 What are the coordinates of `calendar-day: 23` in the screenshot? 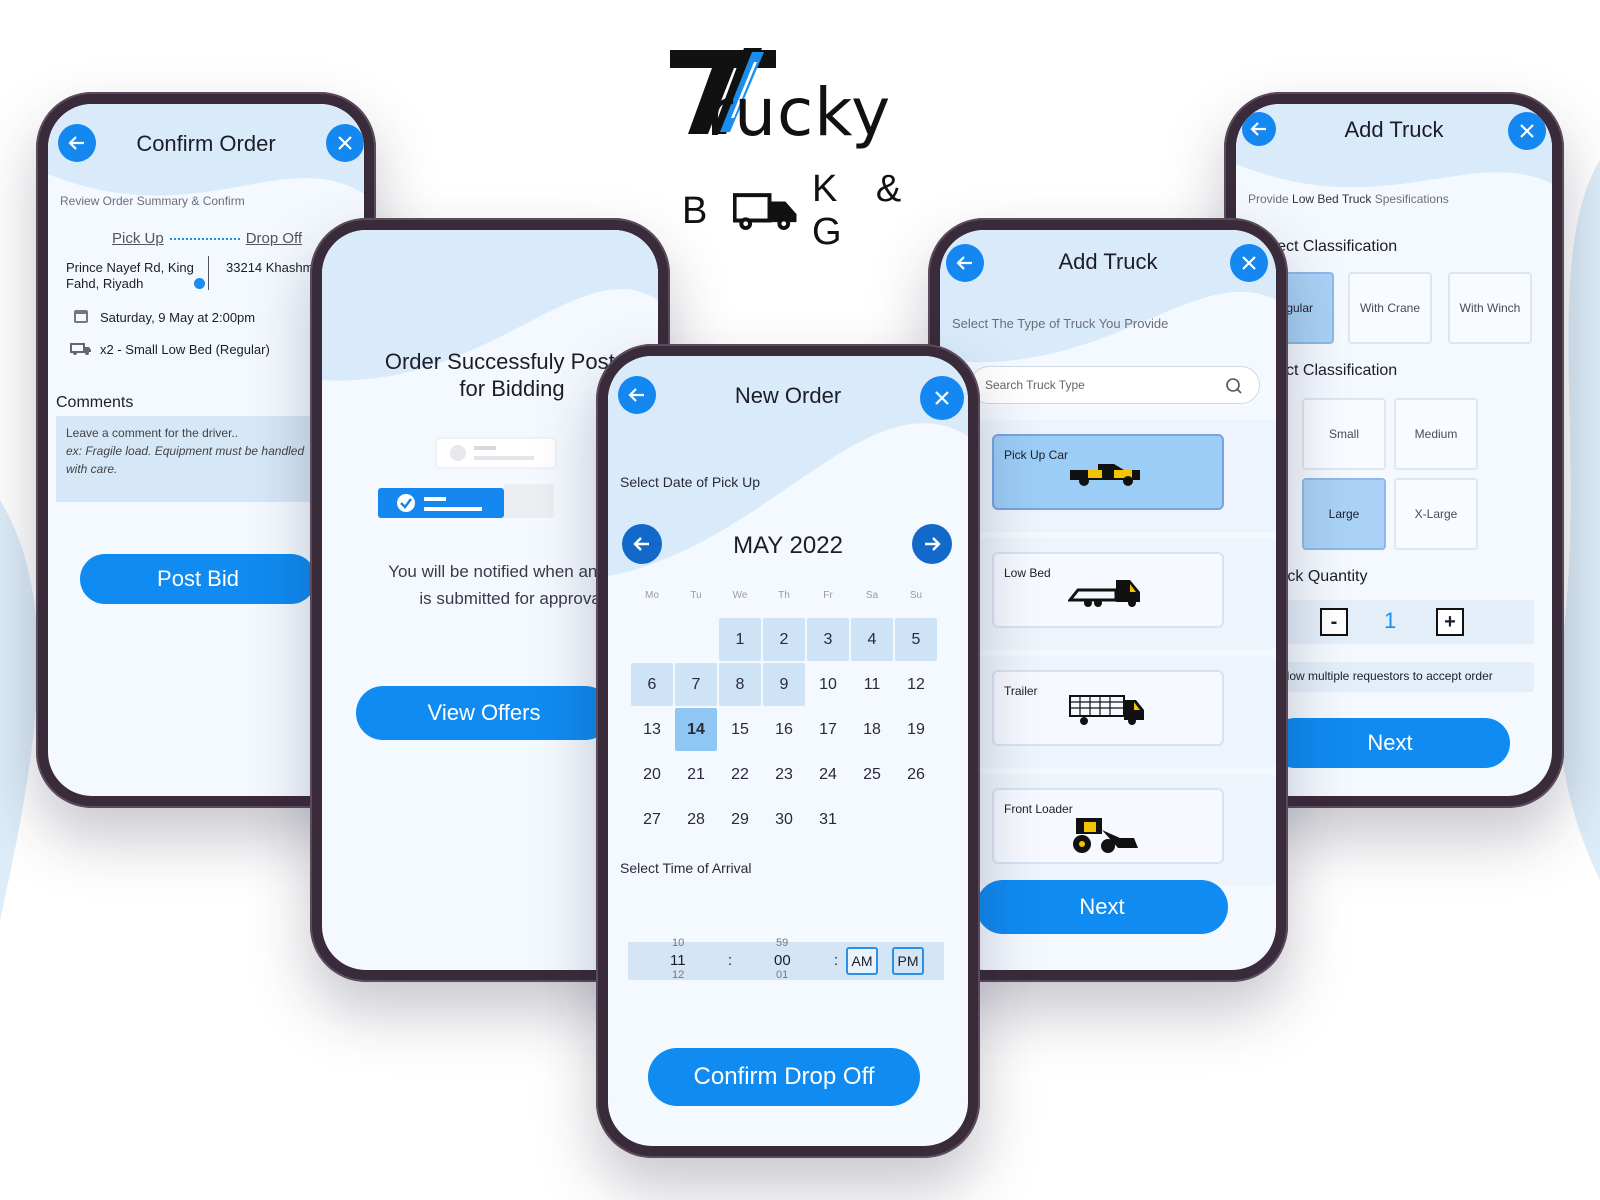 It's located at (784, 774).